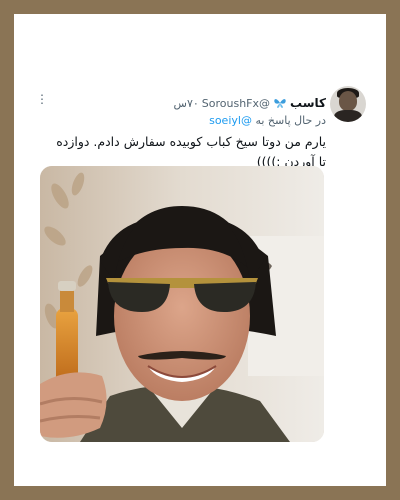 This screenshot has width=400, height=500. Describe the element at coordinates (348, 101) in the screenshot. I see `avatar-face` at that location.